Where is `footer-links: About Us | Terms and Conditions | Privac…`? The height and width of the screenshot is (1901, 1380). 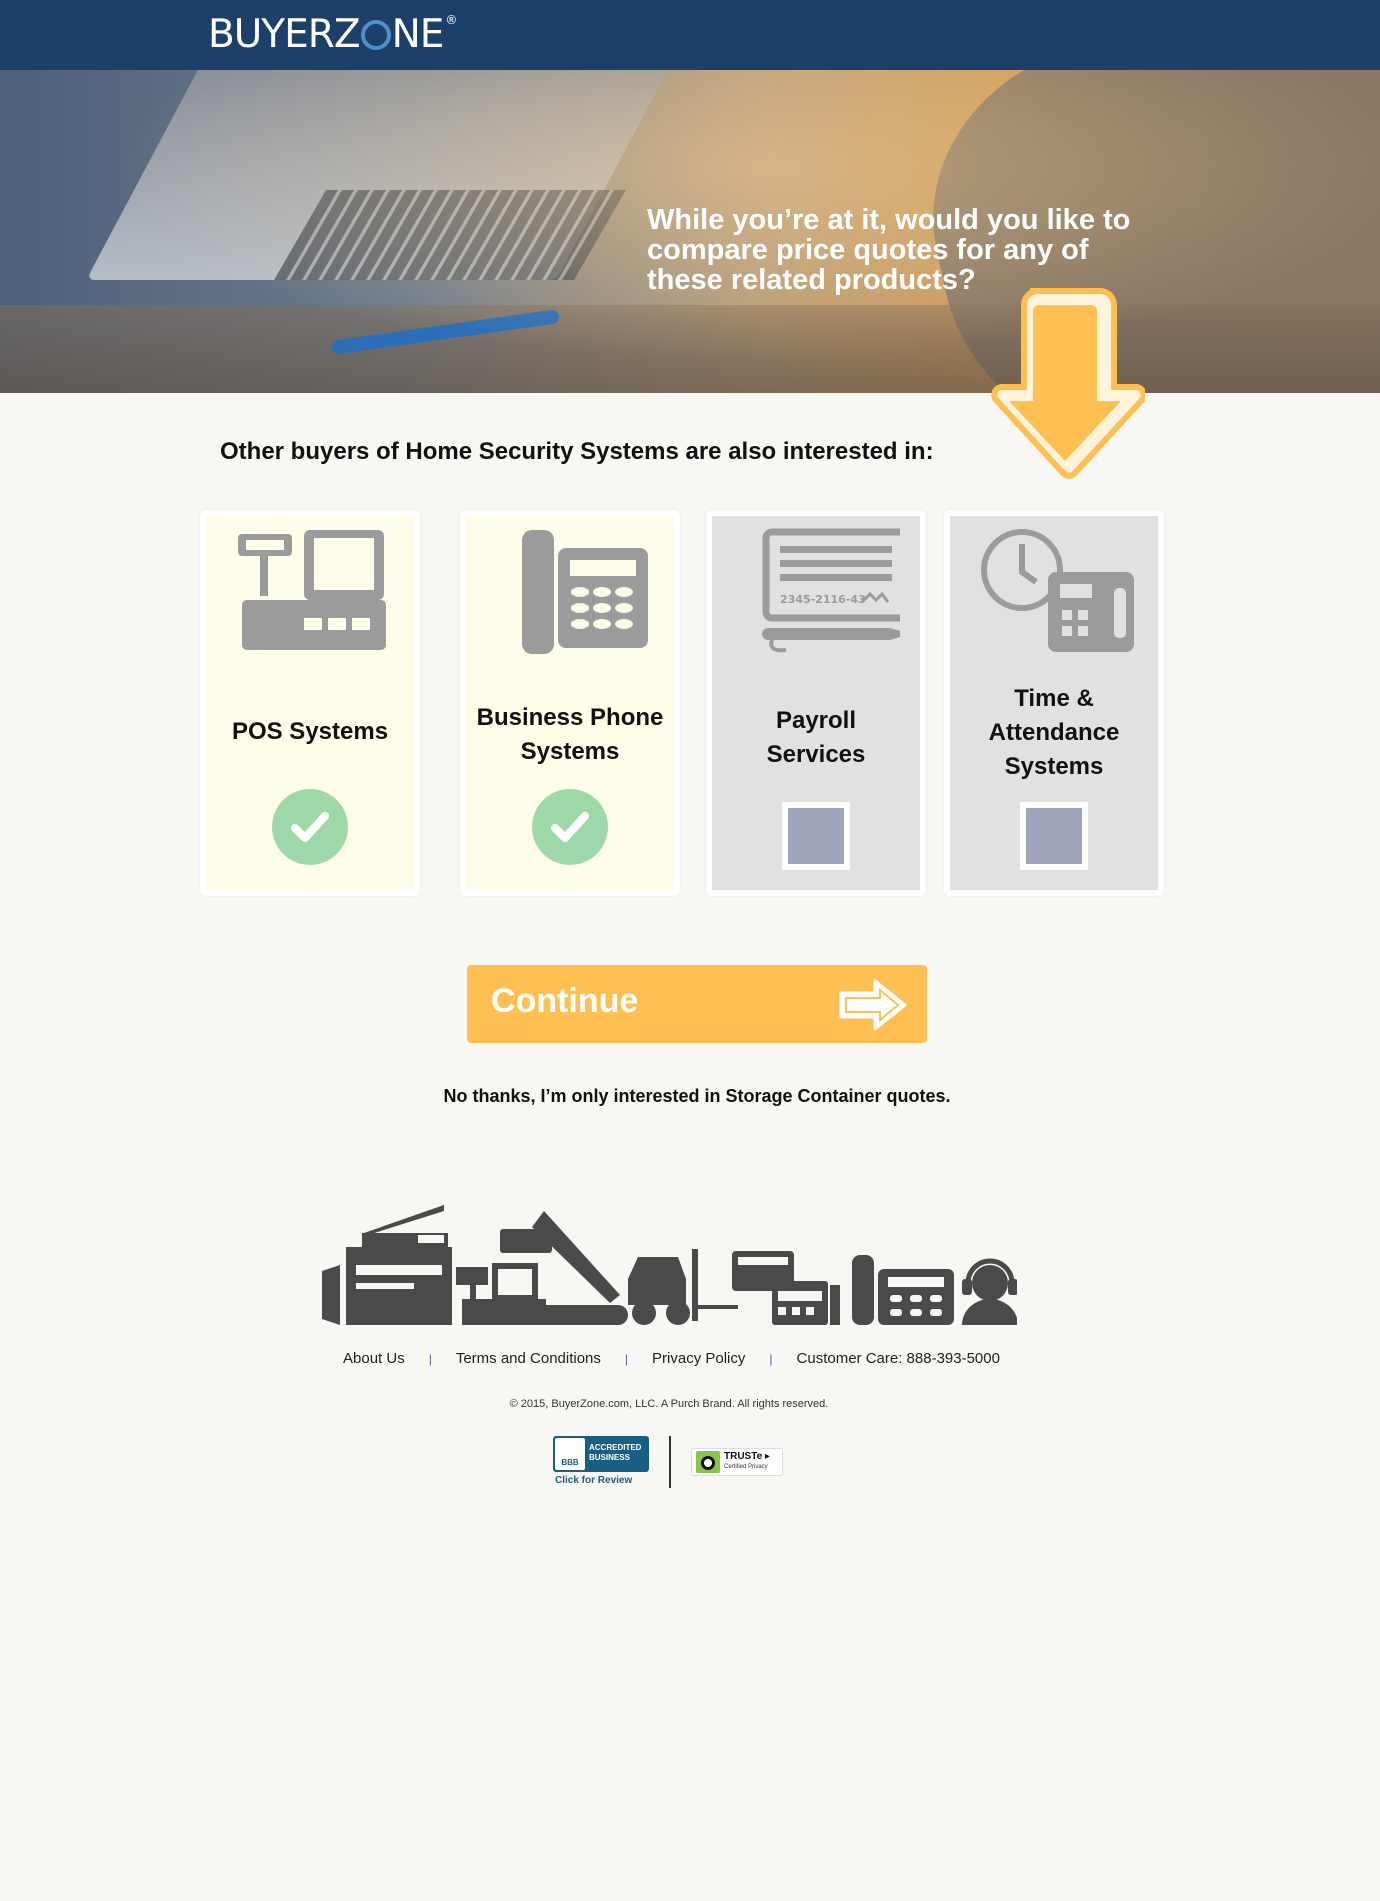
footer-links: About Us | Terms and Conditions | Privac… is located at coordinates (671, 1358).